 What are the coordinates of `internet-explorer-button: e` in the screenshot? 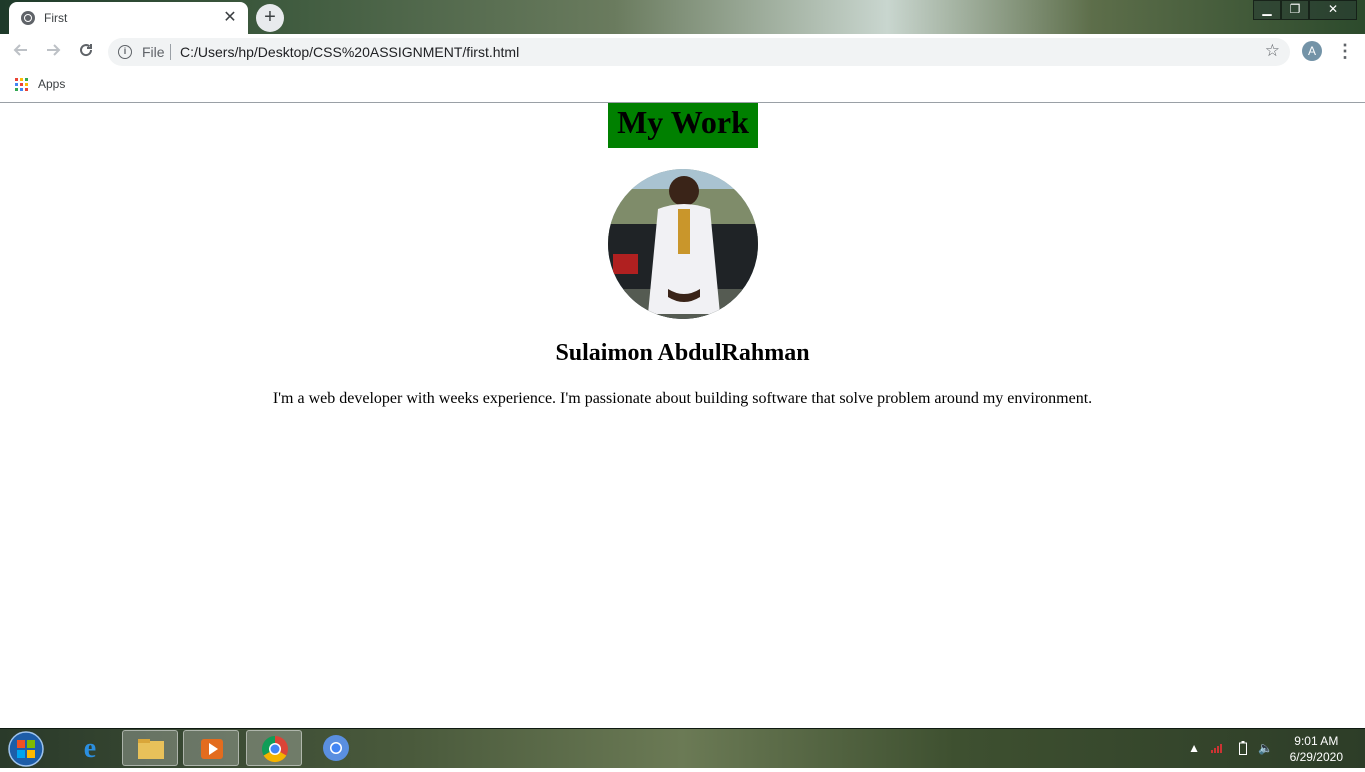 It's located at (90, 748).